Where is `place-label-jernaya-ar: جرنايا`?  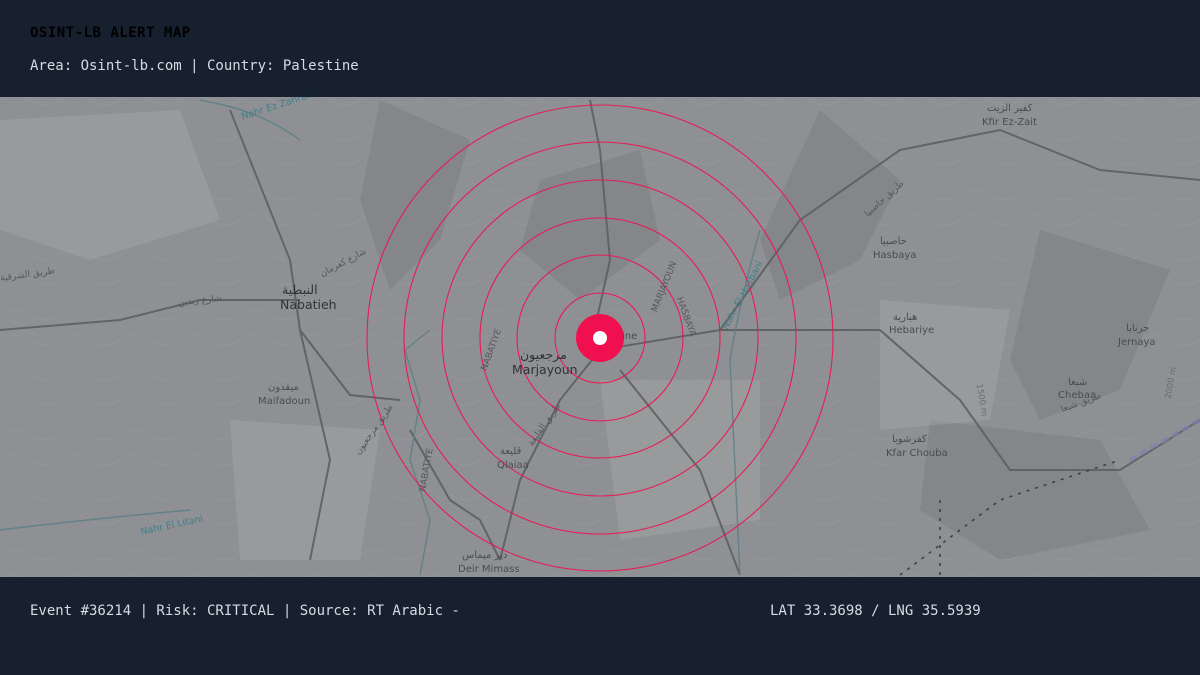 place-label-jernaya-ar: جرنايا is located at coordinates (1138, 328).